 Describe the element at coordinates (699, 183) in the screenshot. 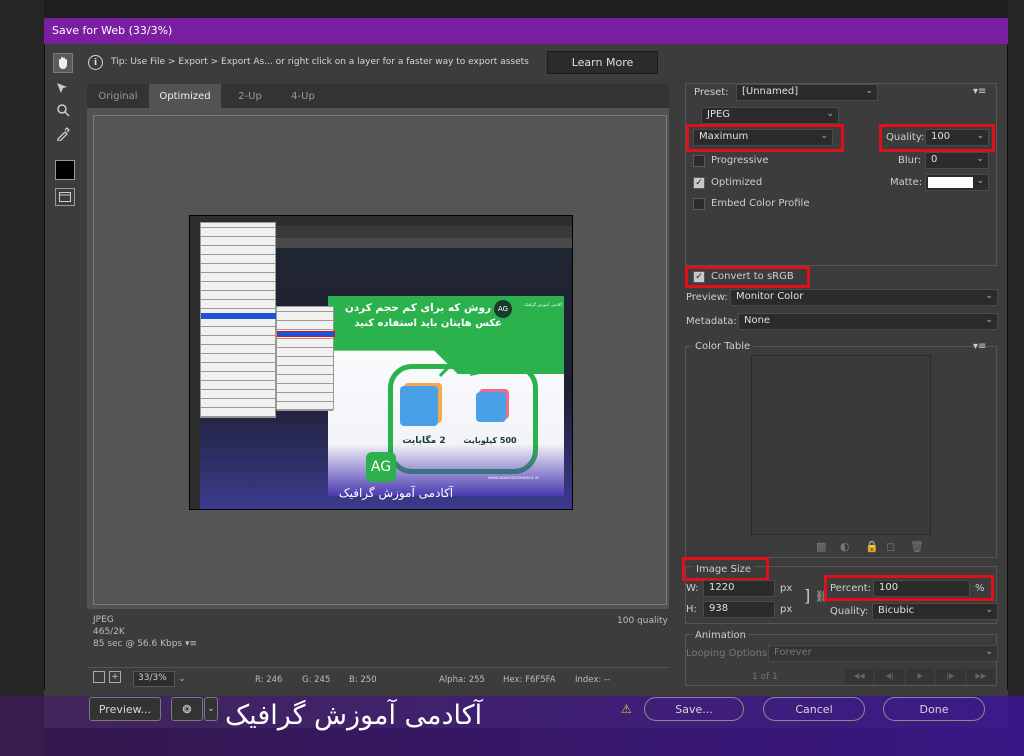

I see `optimized-checkbox: ✓` at that location.